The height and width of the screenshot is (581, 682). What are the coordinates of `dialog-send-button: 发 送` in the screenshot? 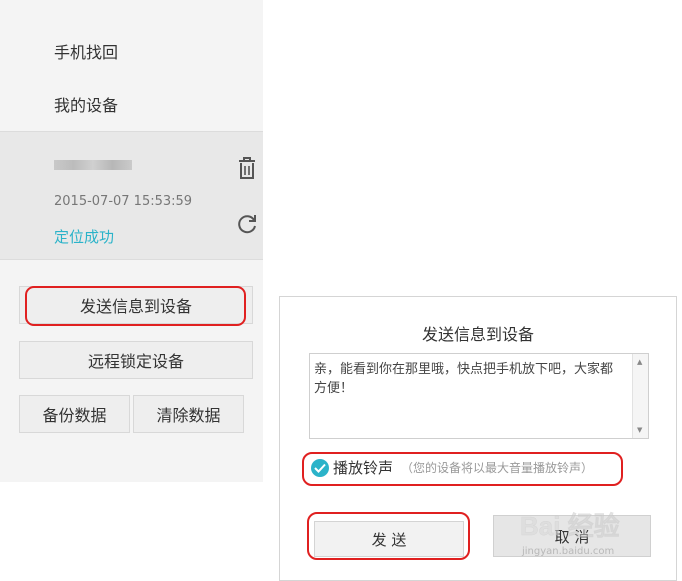 It's located at (389, 539).